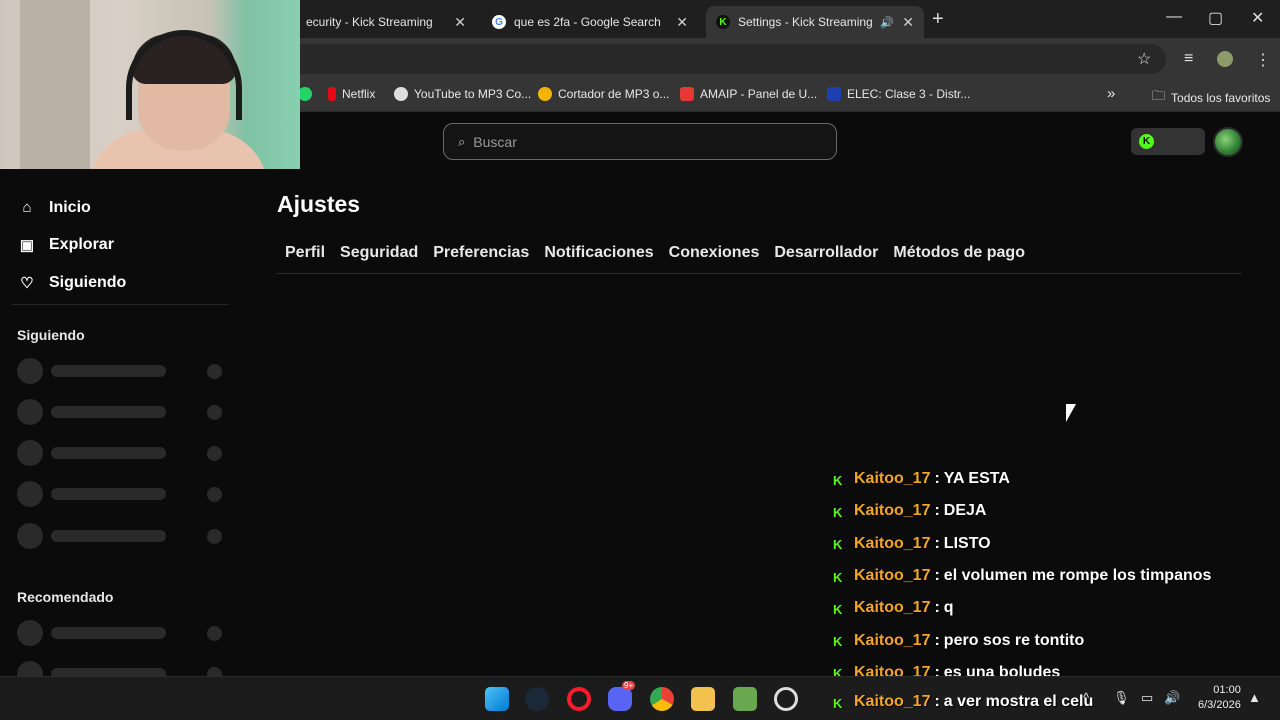 The height and width of the screenshot is (720, 1280). Describe the element at coordinates (1263, 60) in the screenshot. I see `menu-icon: ⋮` at that location.